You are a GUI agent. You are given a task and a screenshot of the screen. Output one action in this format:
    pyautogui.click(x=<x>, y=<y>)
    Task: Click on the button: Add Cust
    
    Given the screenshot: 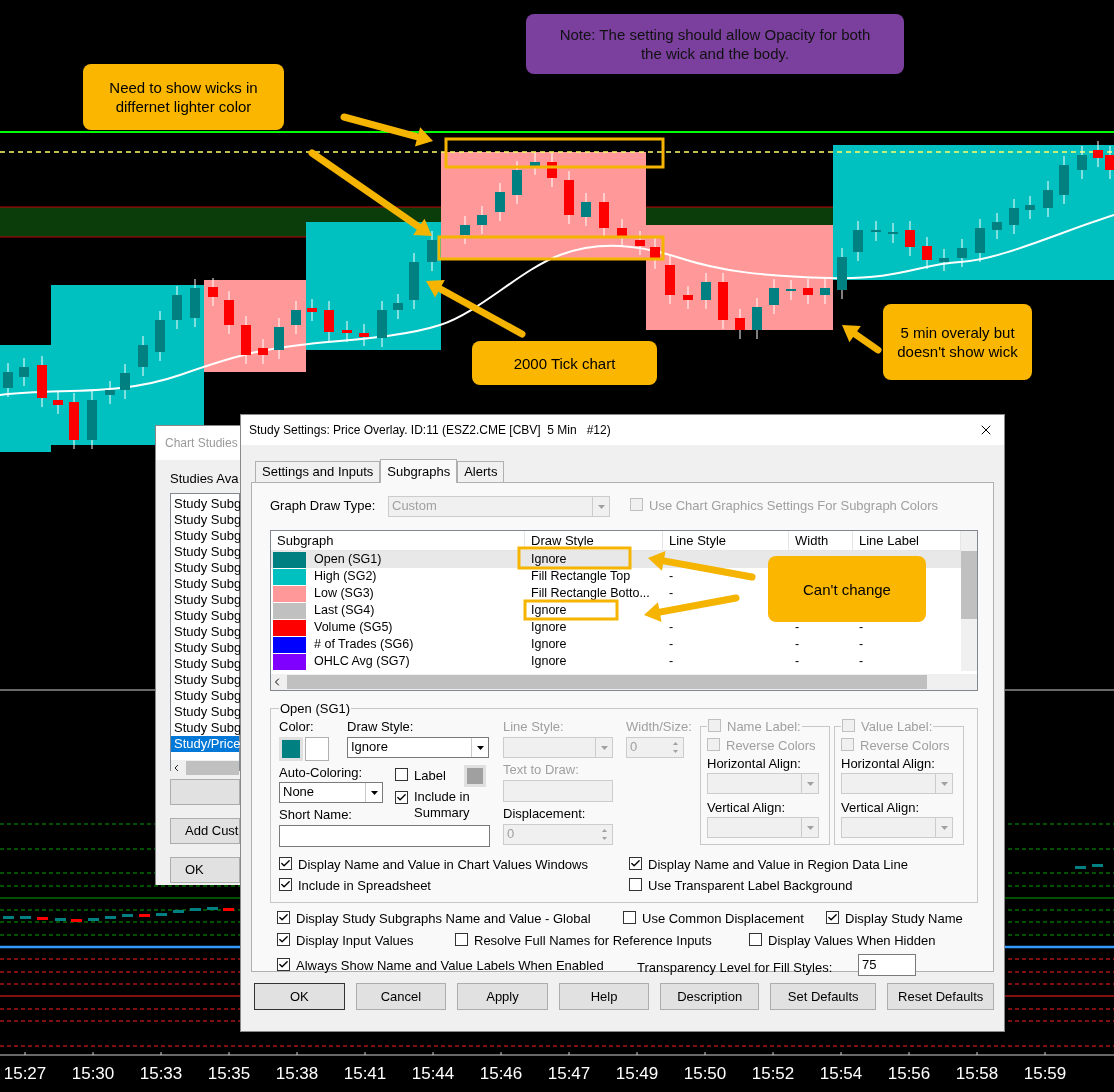 What is the action you would take?
    pyautogui.click(x=205, y=830)
    